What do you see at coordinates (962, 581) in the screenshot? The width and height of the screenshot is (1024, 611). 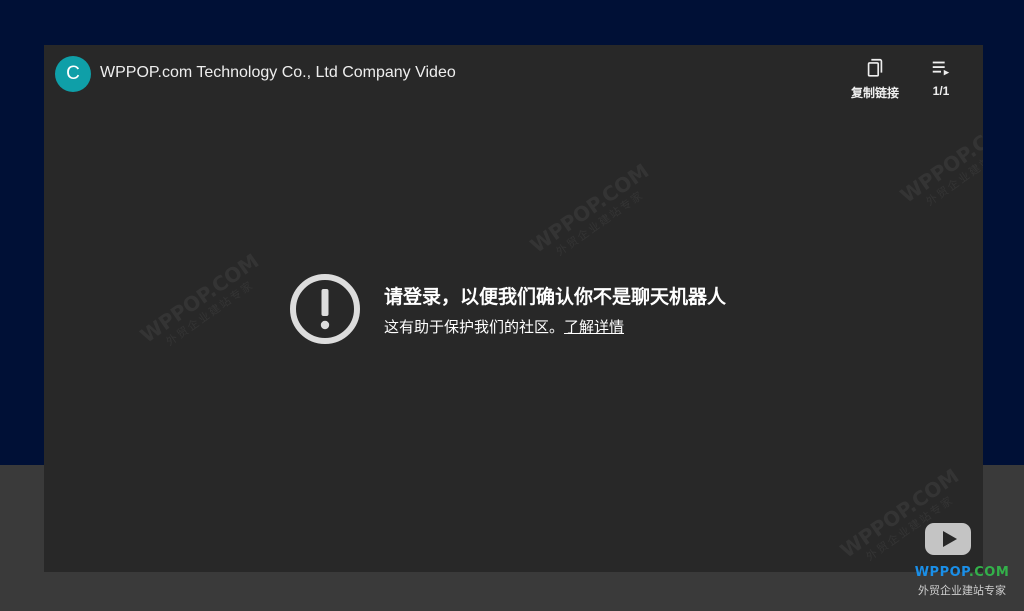 I see `brand-logo: WPPOP.COM 外贸企业建站专家` at bounding box center [962, 581].